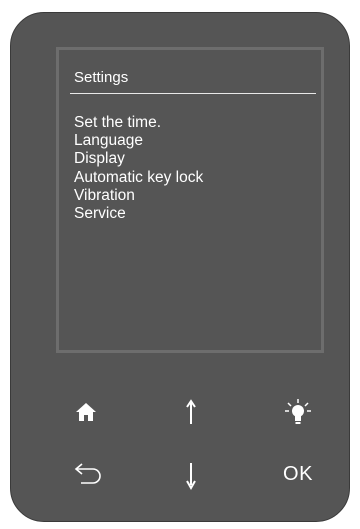 Image resolution: width=360 pixels, height=529 pixels. I want to click on down-button, so click(191, 476).